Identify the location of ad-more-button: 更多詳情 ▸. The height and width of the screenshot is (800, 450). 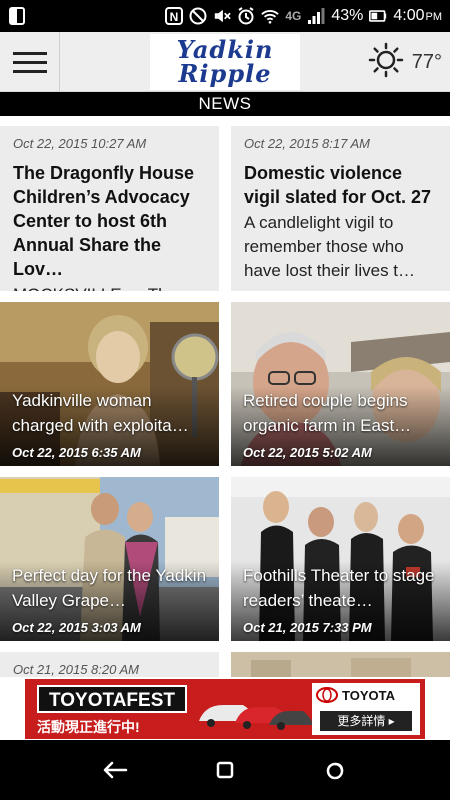
(366, 721).